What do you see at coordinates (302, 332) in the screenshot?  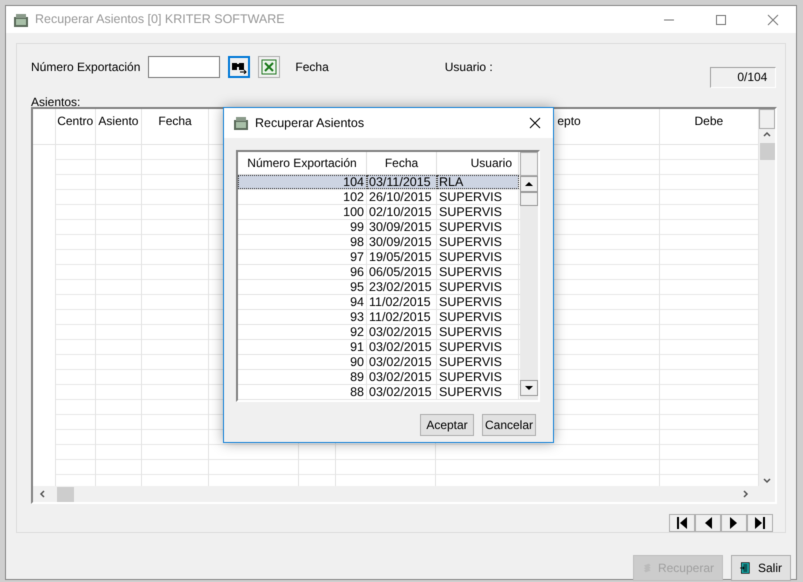 I see `table-cell: 92` at bounding box center [302, 332].